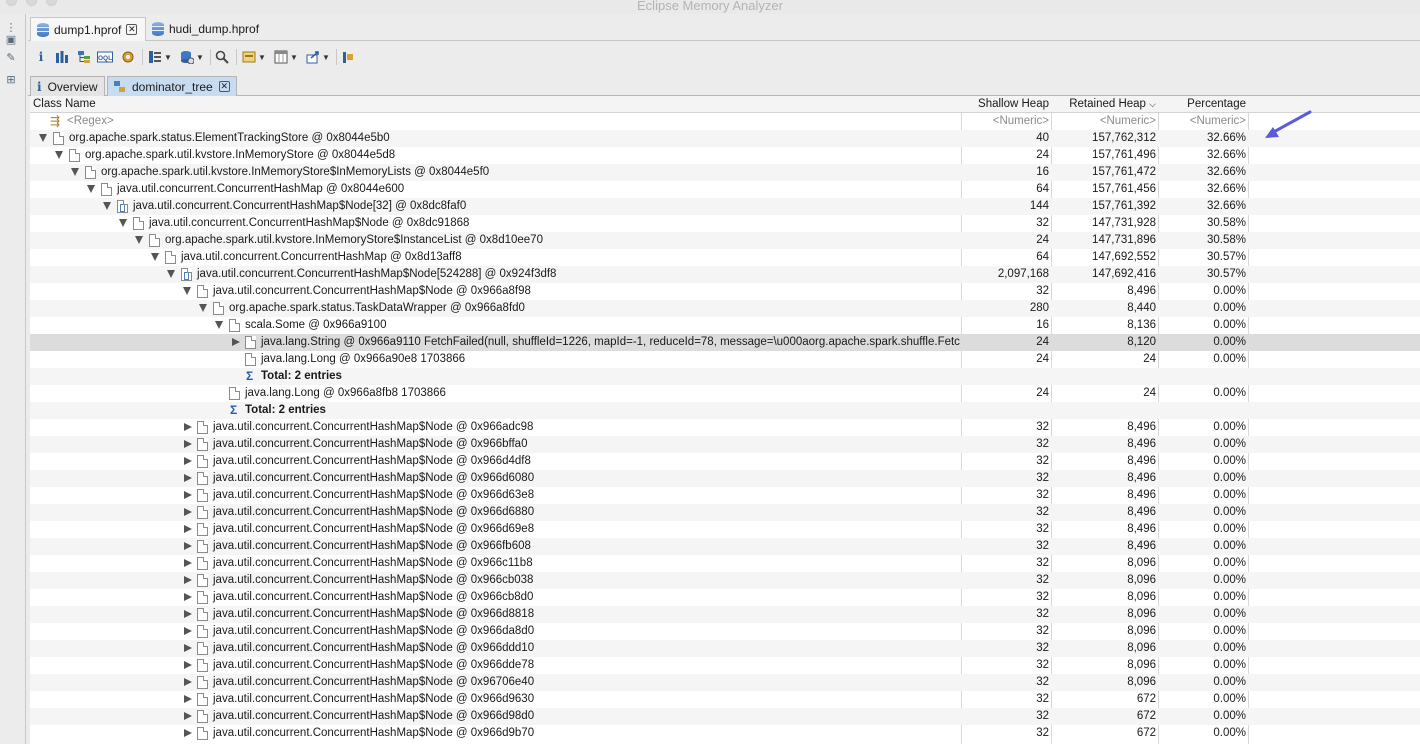 This screenshot has height=744, width=1420. I want to click on object-icon, so click(202, 529).